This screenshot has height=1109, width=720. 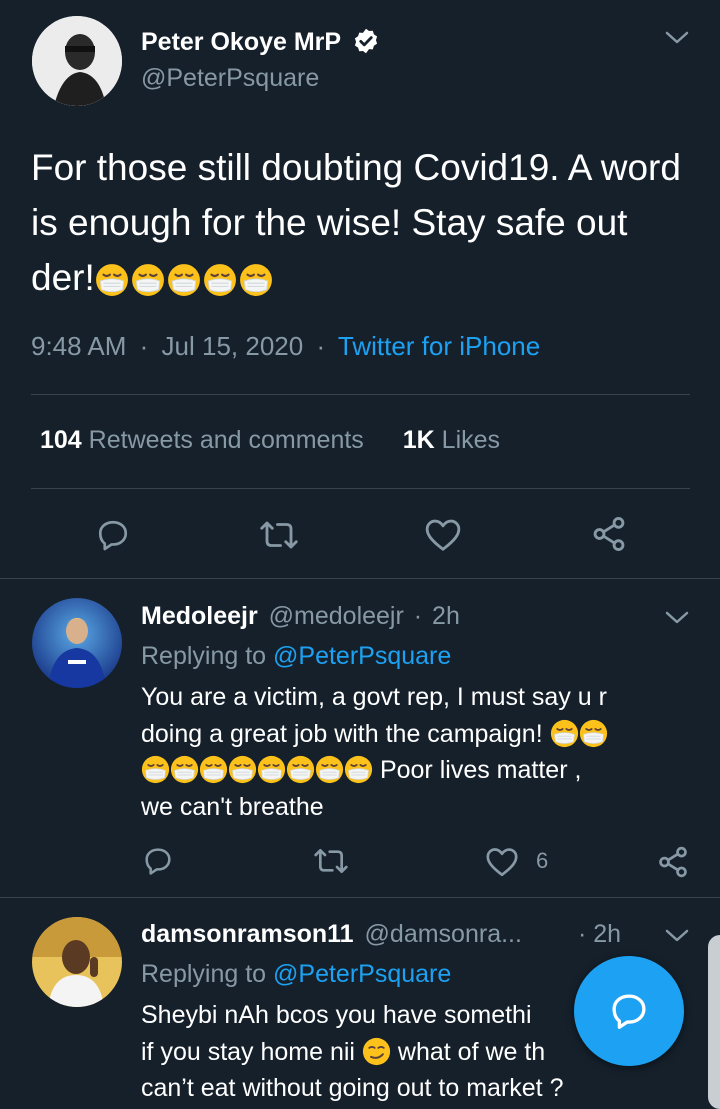 I want to click on reply-header: Medoleejr @medoleejr · 2h, so click(x=300, y=616).